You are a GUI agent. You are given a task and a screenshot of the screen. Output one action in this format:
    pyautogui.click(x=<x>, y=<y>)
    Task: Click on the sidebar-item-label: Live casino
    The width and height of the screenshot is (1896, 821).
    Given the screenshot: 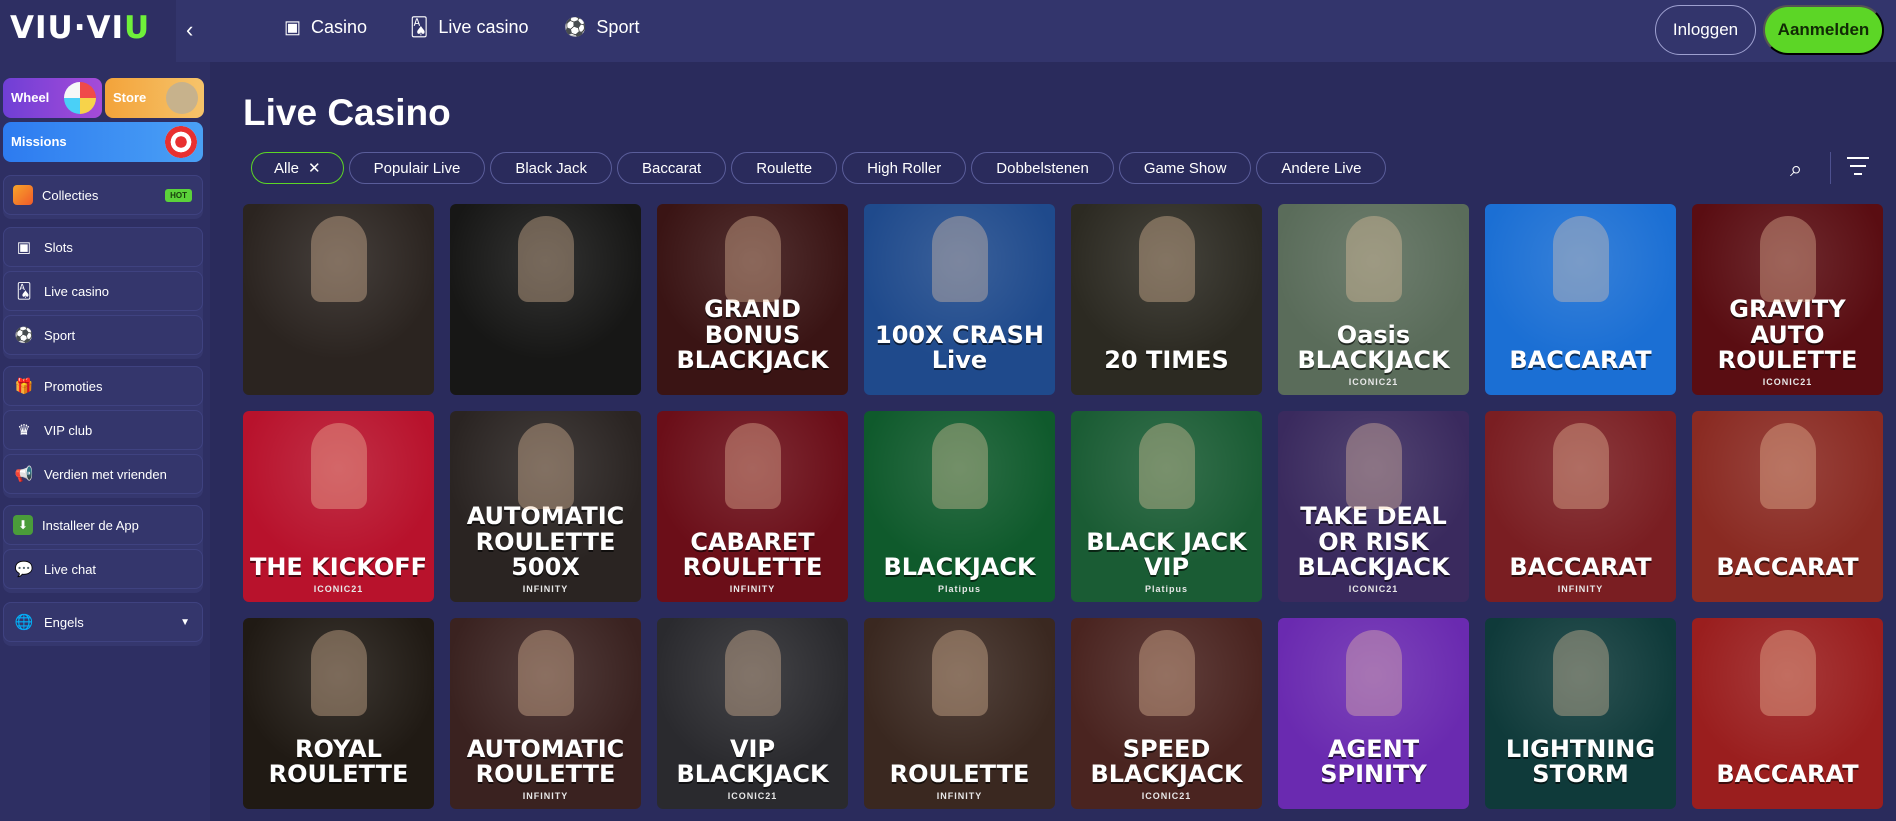 What is the action you would take?
    pyautogui.click(x=77, y=291)
    